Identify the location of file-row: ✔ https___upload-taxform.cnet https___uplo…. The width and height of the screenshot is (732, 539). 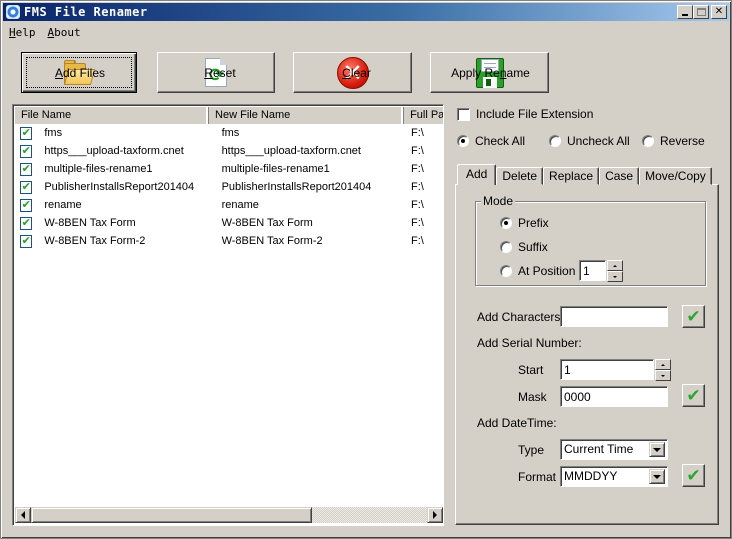
(229, 151).